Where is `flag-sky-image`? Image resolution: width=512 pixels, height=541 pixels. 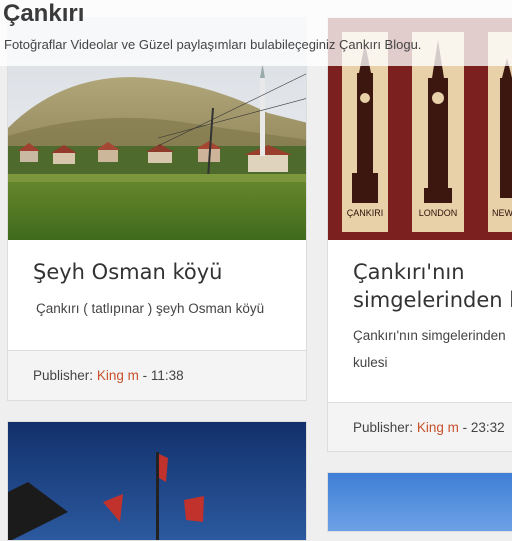 flag-sky-image is located at coordinates (157, 481).